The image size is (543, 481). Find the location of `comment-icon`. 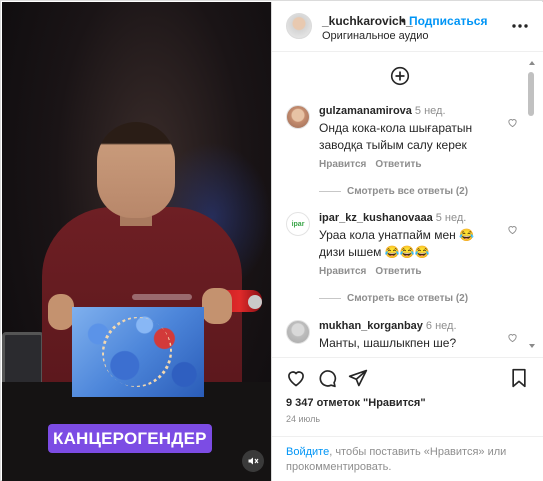

comment-icon is located at coordinates (327, 378).